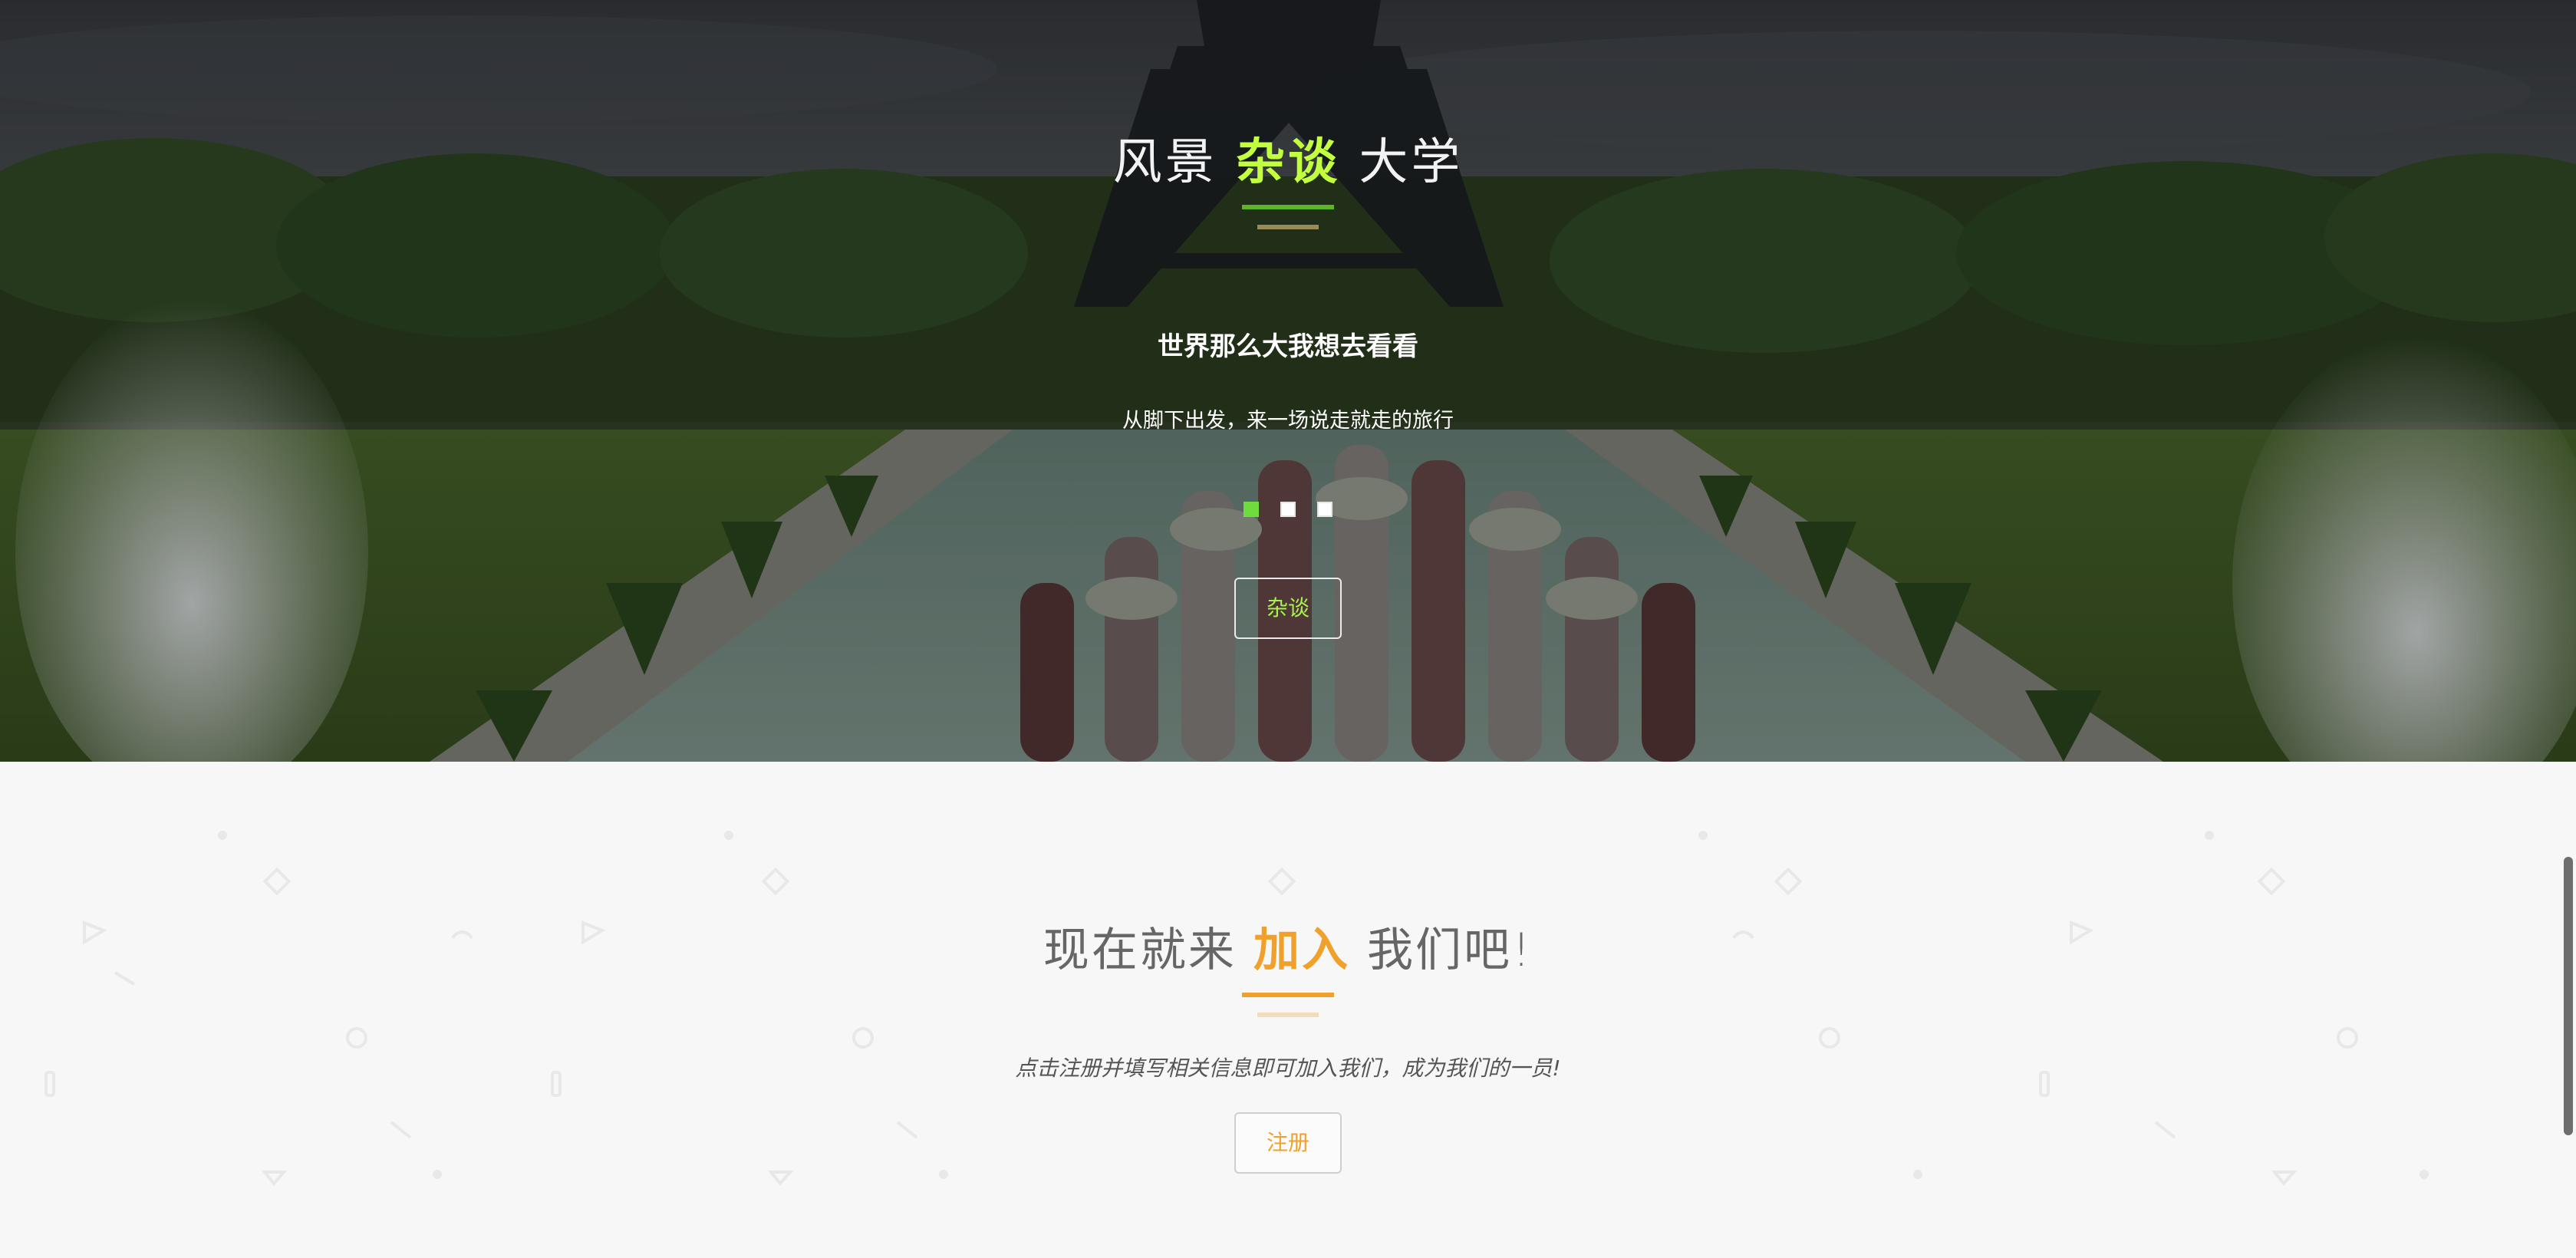 Image resolution: width=2576 pixels, height=1258 pixels. I want to click on join-title-underline, so click(1288, 995).